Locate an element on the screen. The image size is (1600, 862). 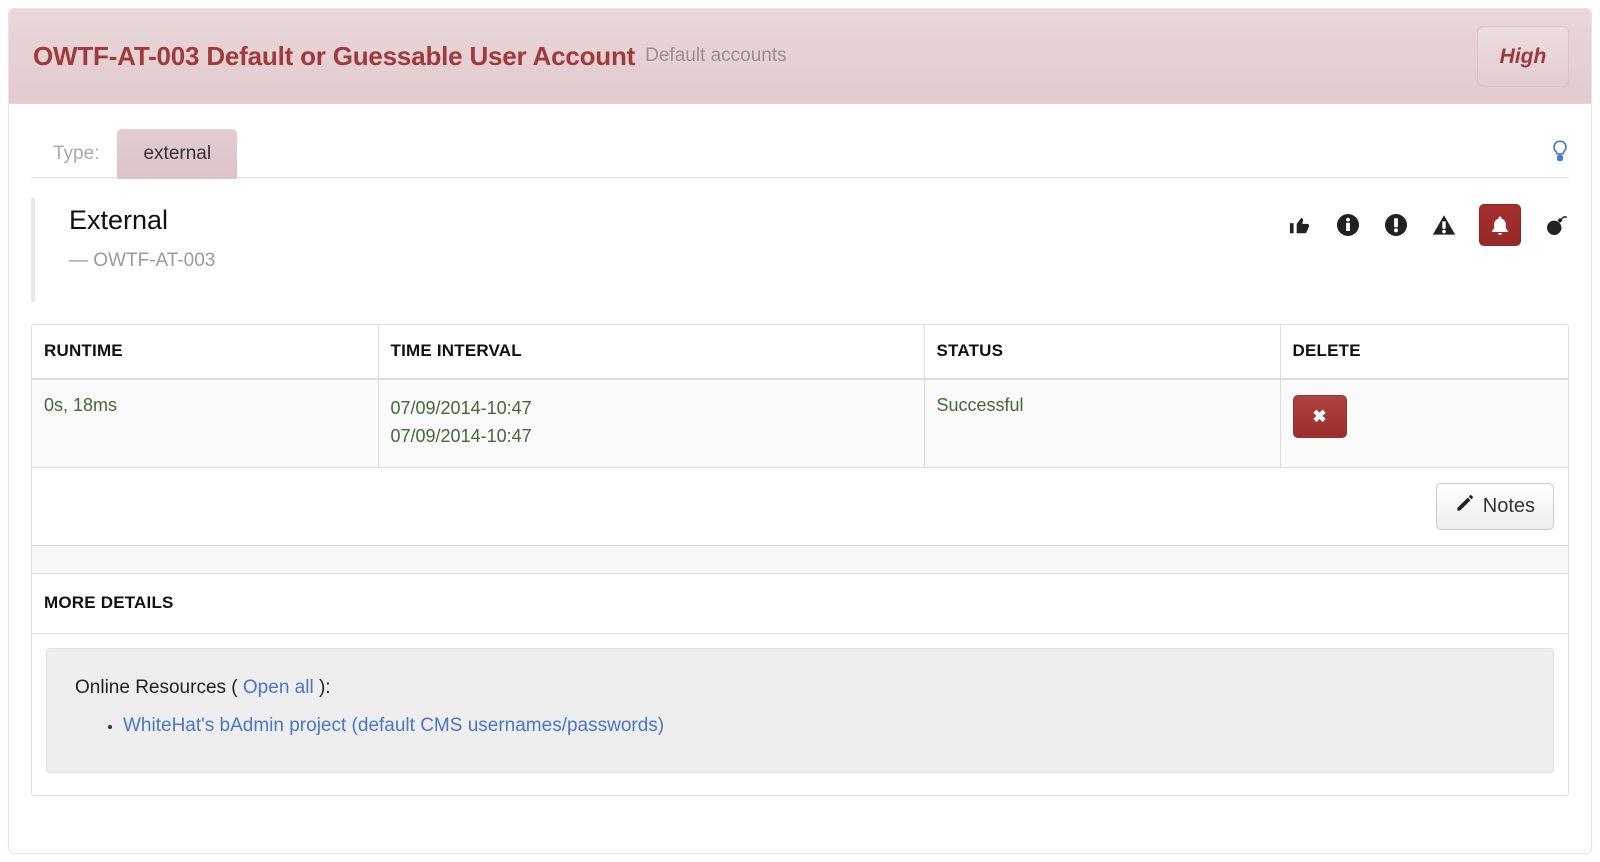
open-all-link: Open all is located at coordinates (278, 687).